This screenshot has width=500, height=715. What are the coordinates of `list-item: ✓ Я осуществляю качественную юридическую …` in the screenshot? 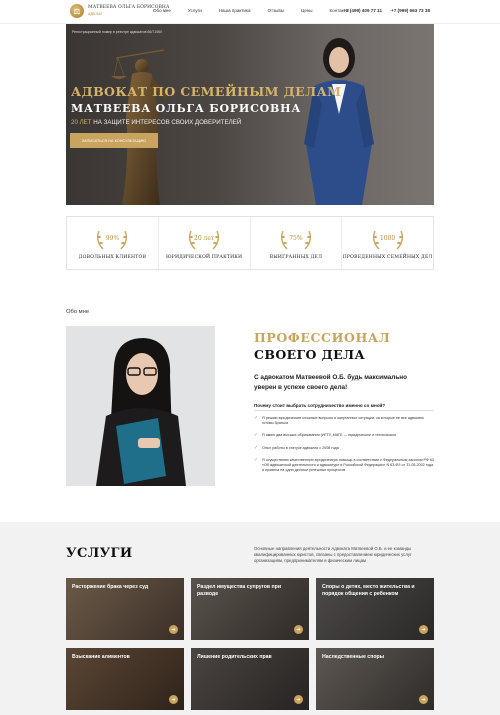 It's located at (344, 465).